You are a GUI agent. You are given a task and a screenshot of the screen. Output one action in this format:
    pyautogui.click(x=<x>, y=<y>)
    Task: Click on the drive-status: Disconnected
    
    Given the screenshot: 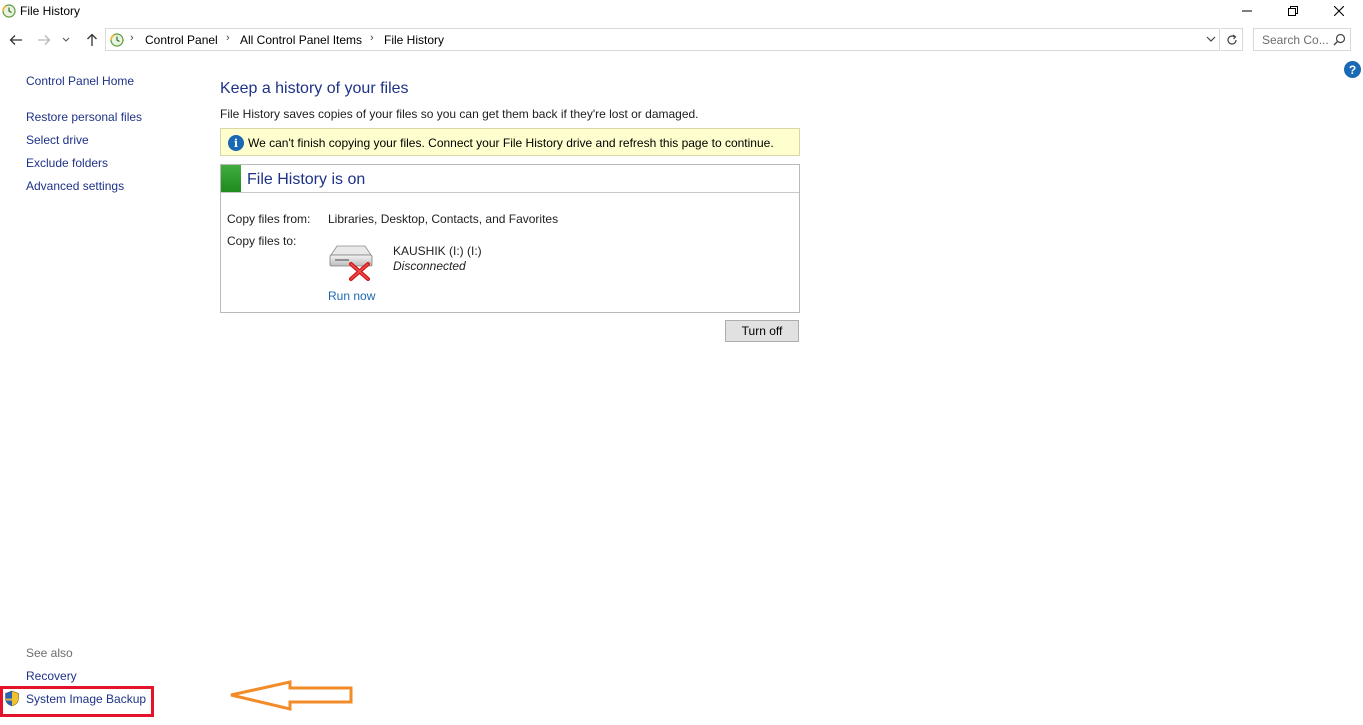 What is the action you would take?
    pyautogui.click(x=429, y=266)
    